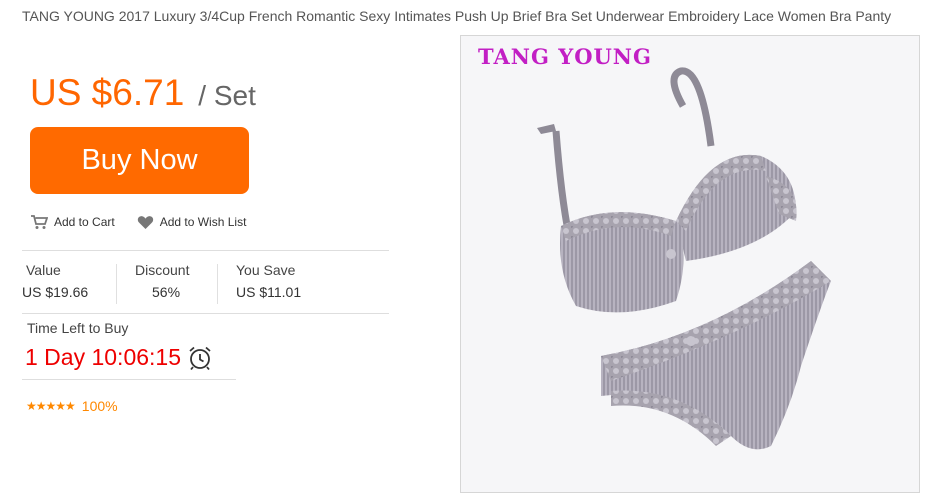  What do you see at coordinates (269, 292) in the screenshot?
I see `stat-save-amount: US $11.01` at bounding box center [269, 292].